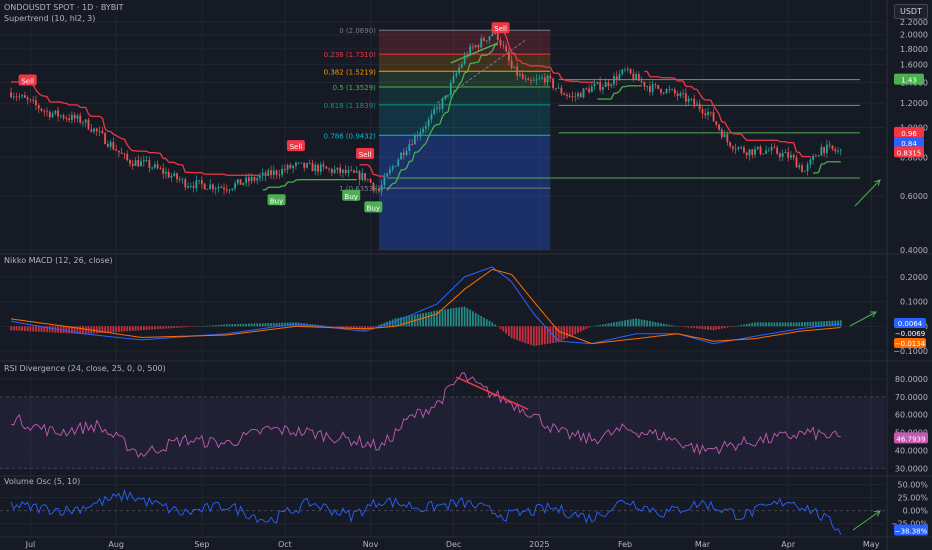 The height and width of the screenshot is (550, 932). I want to click on macd-indicator-label: Nikko MACD (12, 26, close), so click(58, 260).